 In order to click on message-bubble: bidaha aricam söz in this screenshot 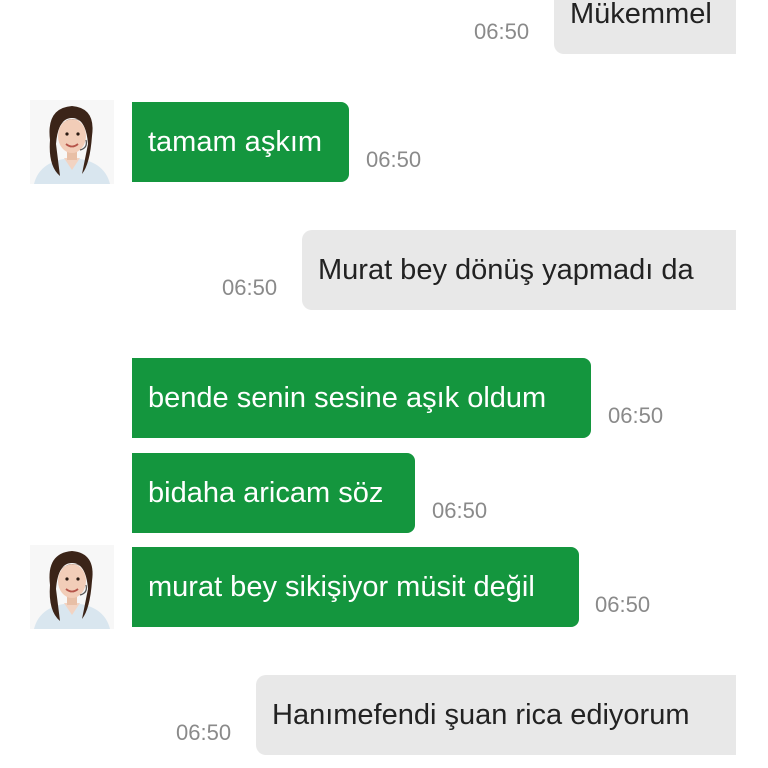, I will do `click(273, 493)`.